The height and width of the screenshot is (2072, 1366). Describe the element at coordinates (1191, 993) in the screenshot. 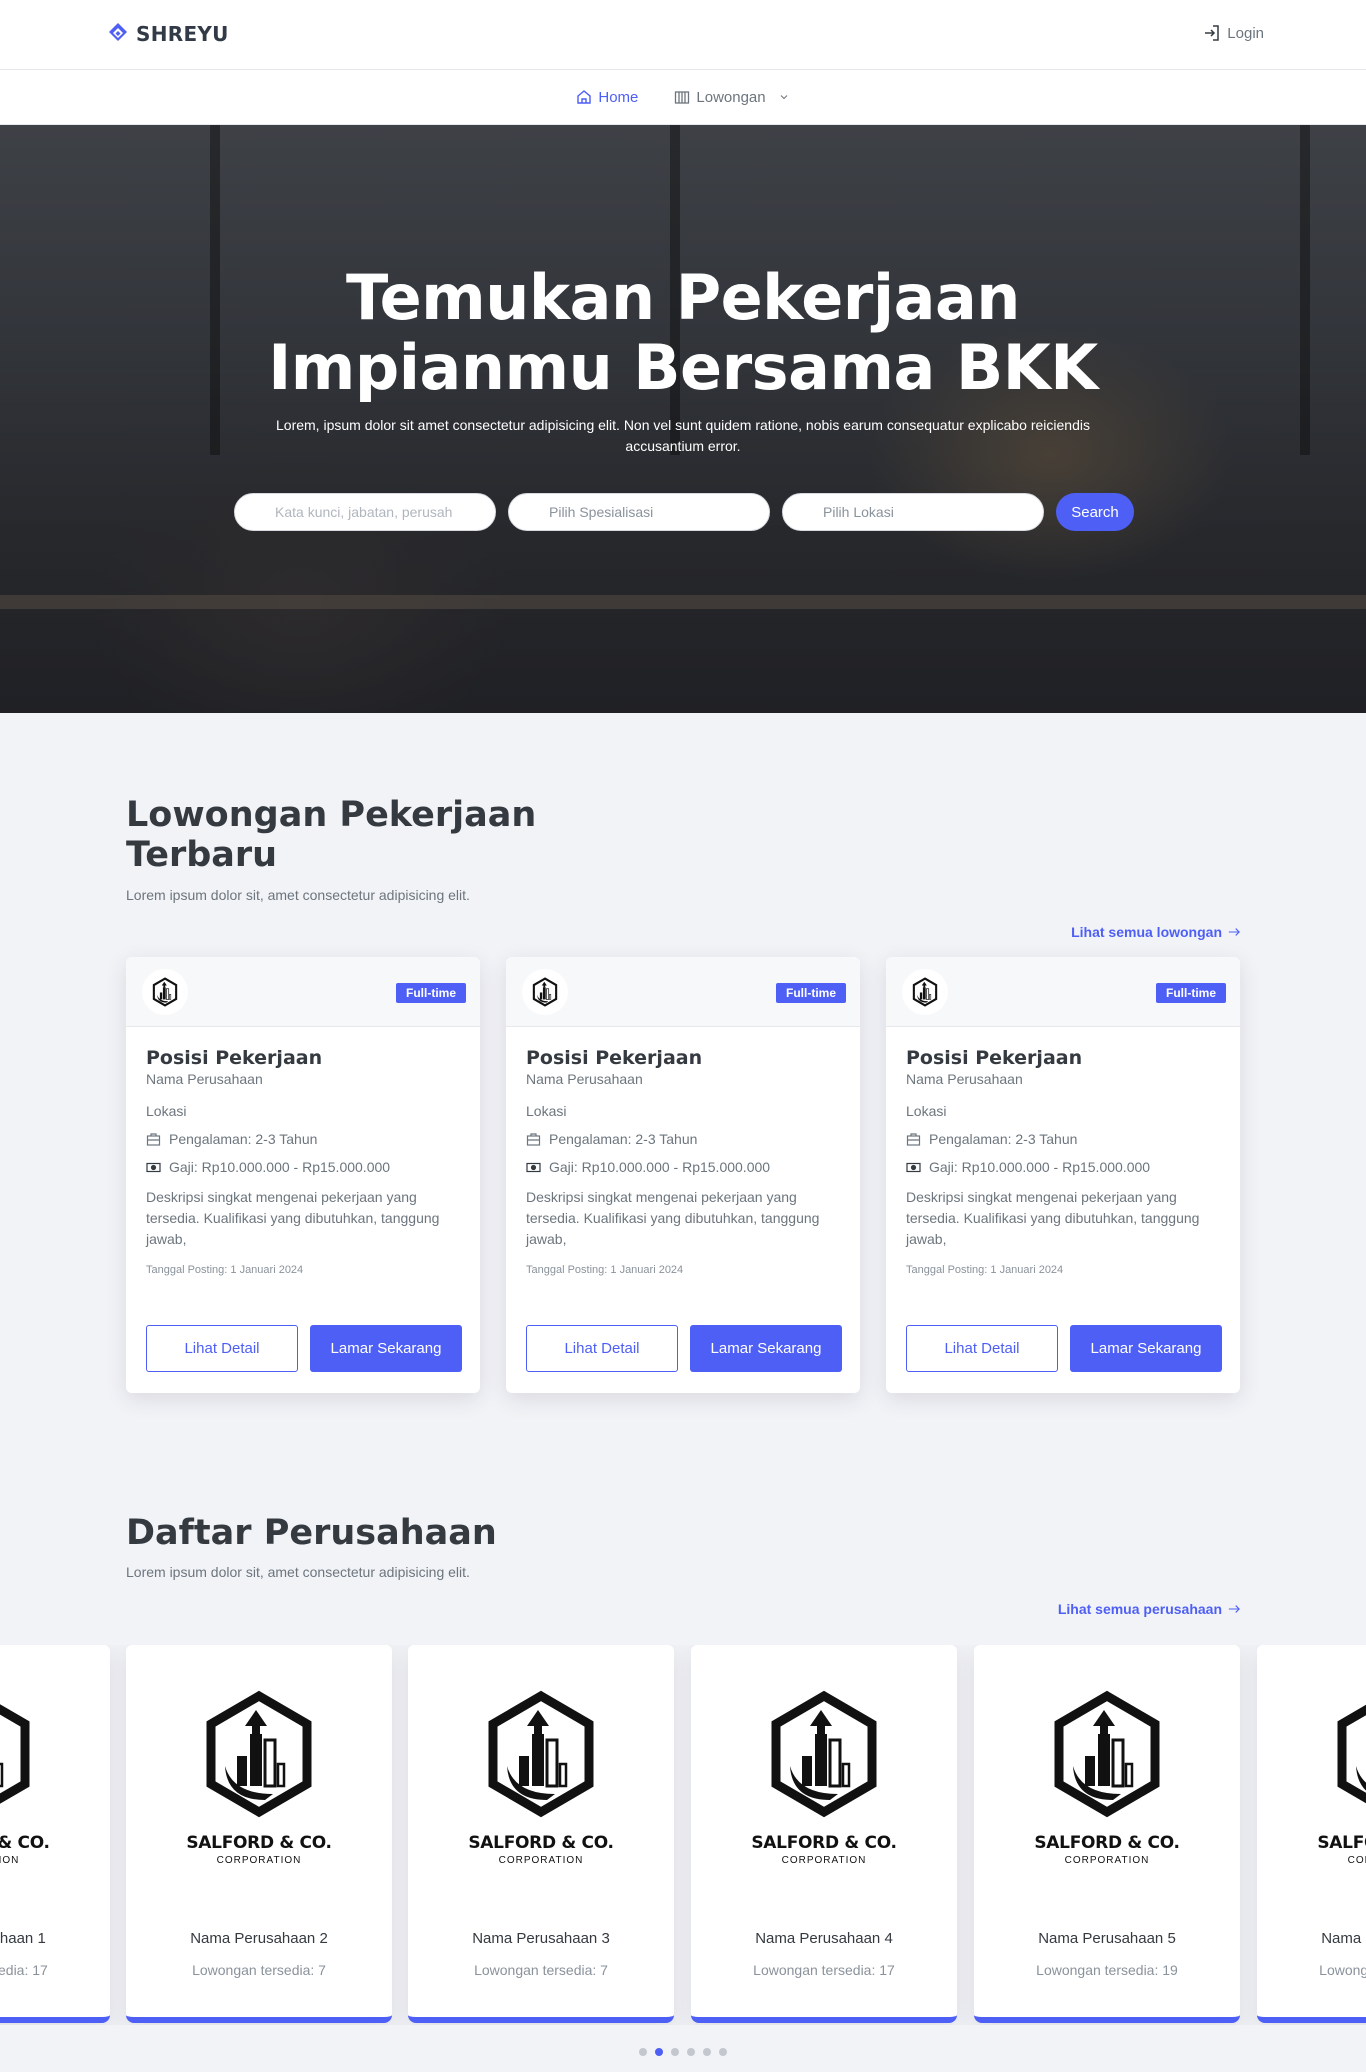

I see `job-type-badge: Full-time` at that location.